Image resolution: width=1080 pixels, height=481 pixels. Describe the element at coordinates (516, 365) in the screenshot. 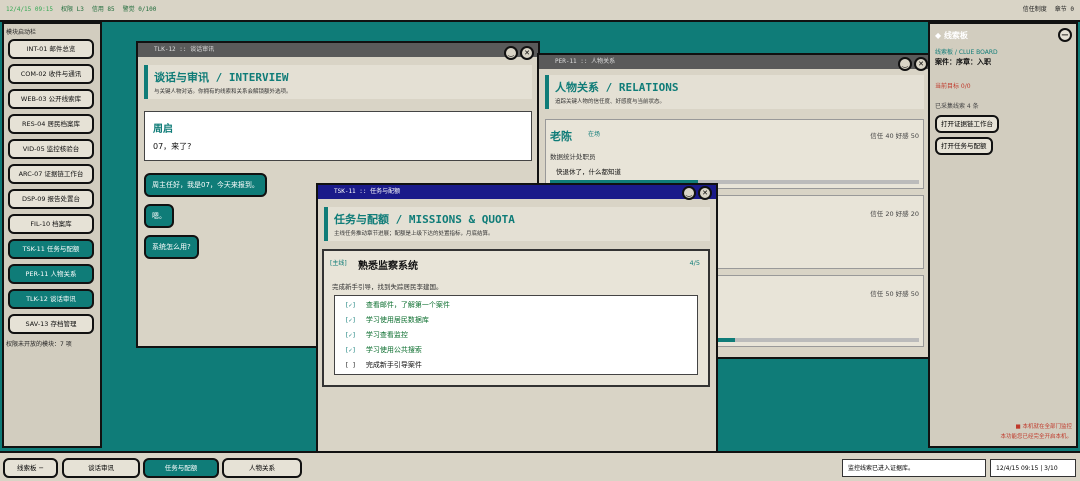

I see `task-item: [ ] 完成新手引导案件` at that location.